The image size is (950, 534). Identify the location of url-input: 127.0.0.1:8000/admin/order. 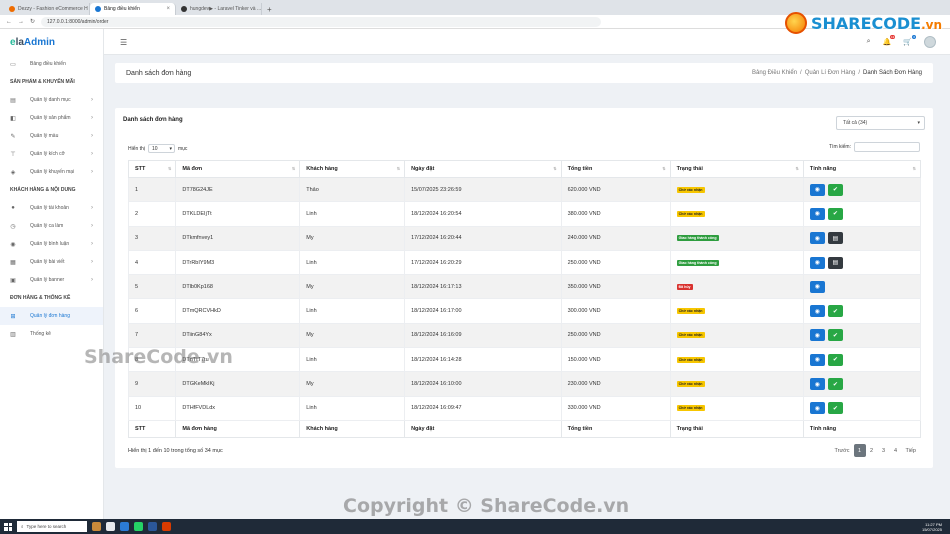
(321, 21).